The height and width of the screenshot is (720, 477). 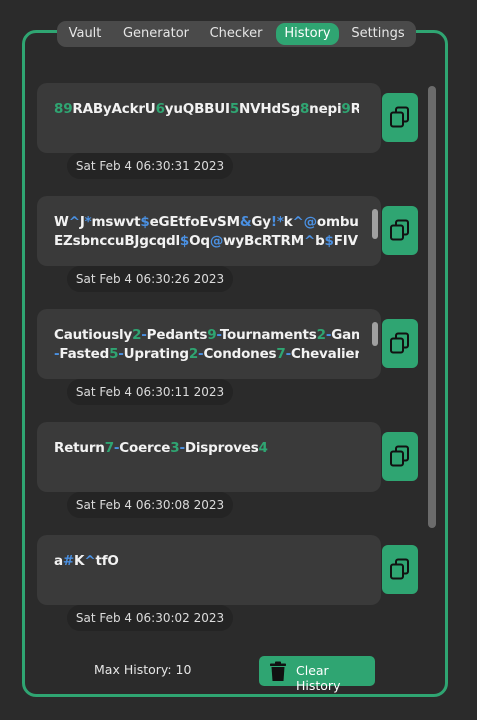 I want to click on password-text: 89RAByAckrU6yuQBBUI5NVHdSg8nepi9Rjv8, so click(x=206, y=109).